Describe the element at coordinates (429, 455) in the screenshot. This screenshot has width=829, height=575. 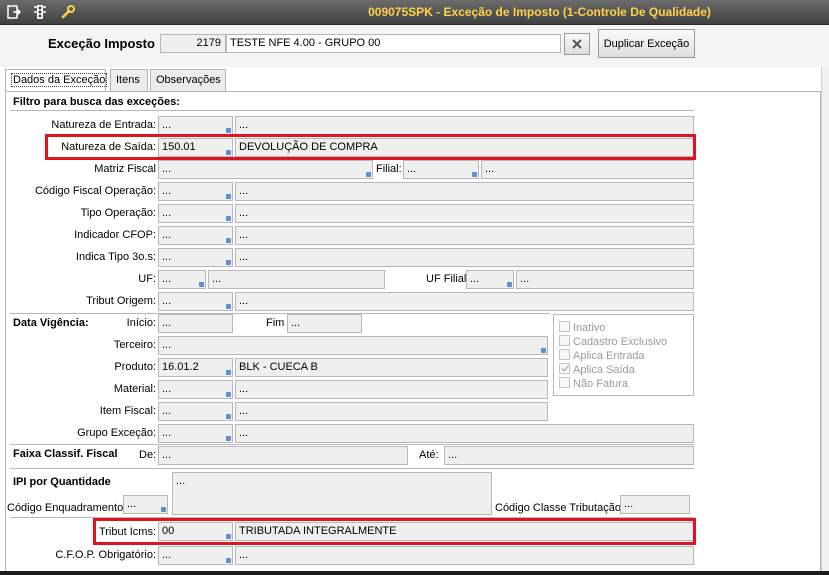
I see `ate-label: Até:` at that location.